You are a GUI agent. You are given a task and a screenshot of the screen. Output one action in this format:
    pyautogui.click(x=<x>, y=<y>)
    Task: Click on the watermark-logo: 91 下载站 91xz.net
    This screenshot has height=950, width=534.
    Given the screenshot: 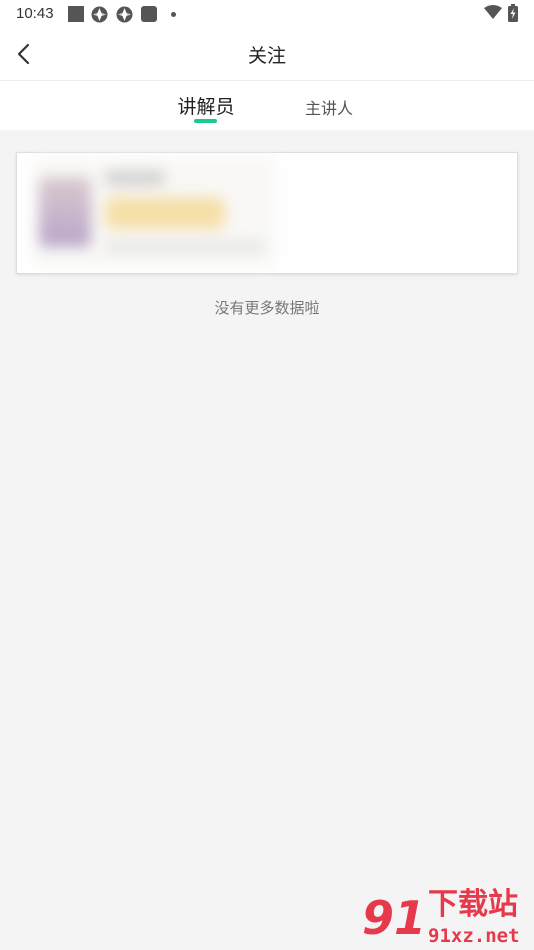 What is the action you would take?
    pyautogui.click(x=447, y=918)
    